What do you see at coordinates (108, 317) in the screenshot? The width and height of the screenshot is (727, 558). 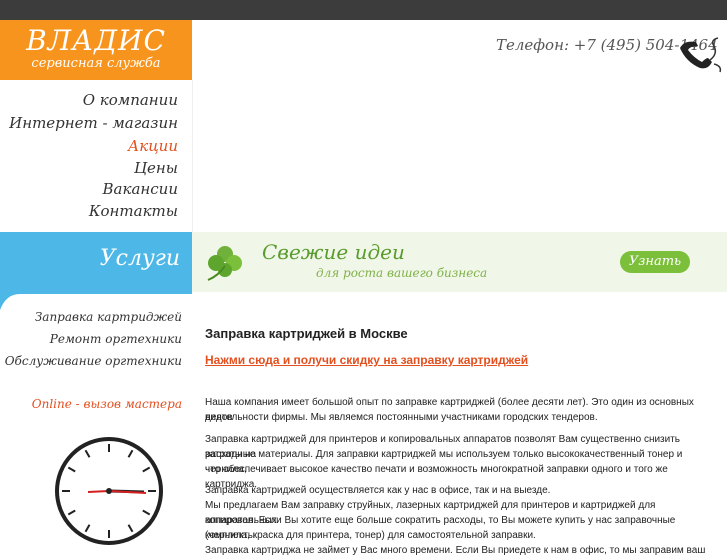 I see `service-item-cartridge-refill: Заправка картриджей` at bounding box center [108, 317].